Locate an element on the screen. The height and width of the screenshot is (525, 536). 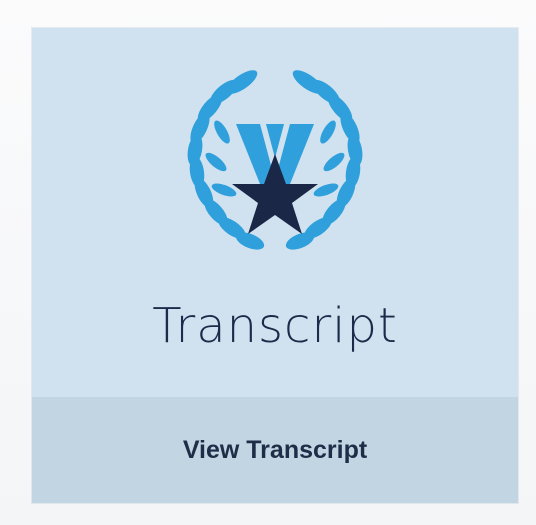
view-transcript-label: View Transcript is located at coordinates (275, 449).